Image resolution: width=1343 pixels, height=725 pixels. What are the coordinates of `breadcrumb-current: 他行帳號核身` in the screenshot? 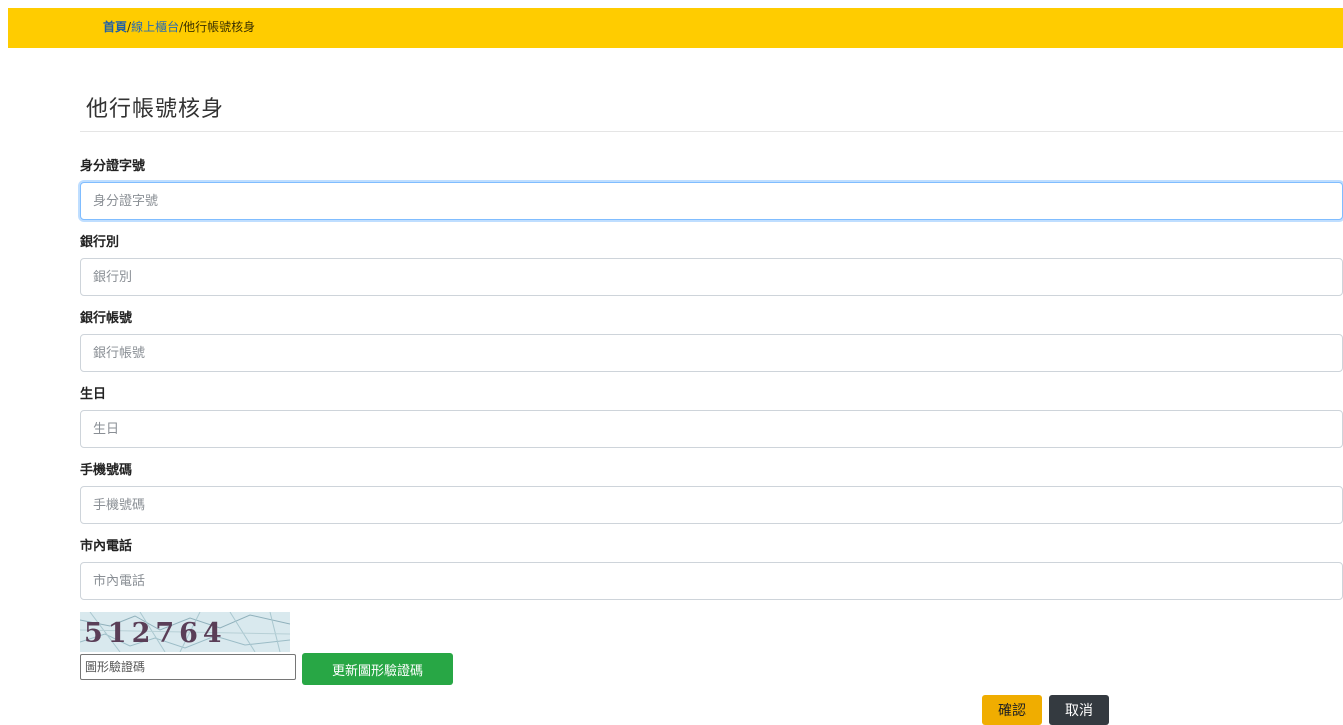 It's located at (219, 27).